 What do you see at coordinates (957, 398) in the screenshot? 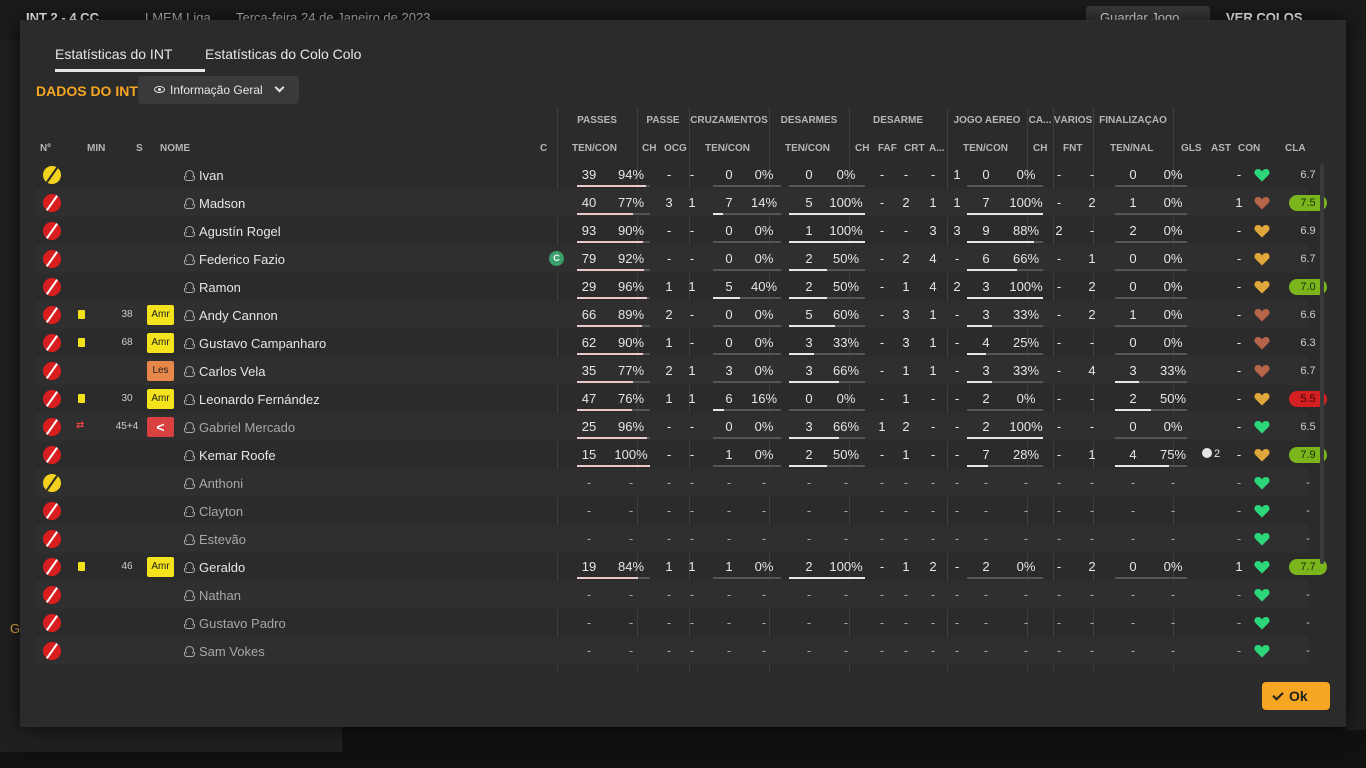
I see `desarme-a: -` at bounding box center [957, 398].